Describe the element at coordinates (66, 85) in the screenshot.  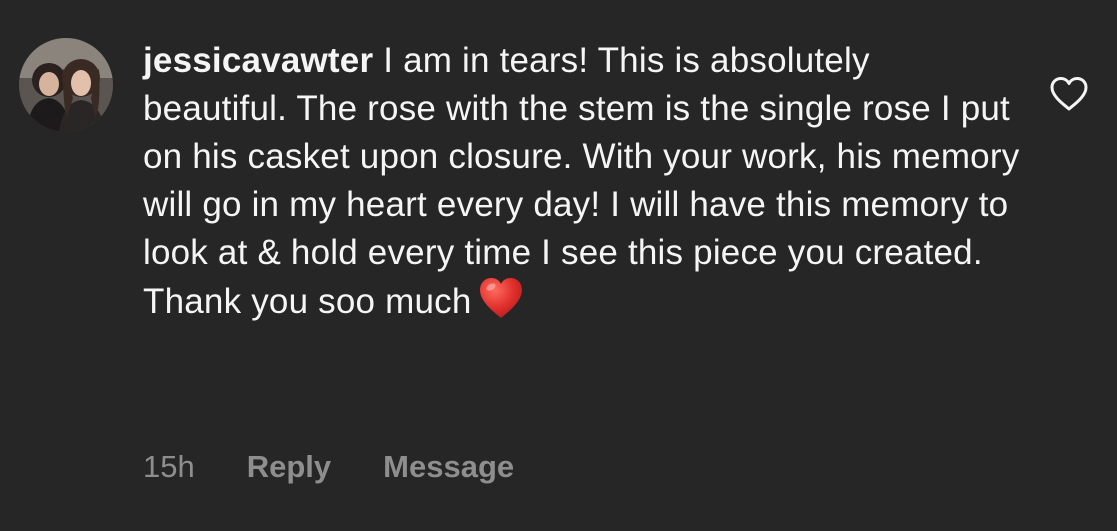
I see `avatar` at that location.